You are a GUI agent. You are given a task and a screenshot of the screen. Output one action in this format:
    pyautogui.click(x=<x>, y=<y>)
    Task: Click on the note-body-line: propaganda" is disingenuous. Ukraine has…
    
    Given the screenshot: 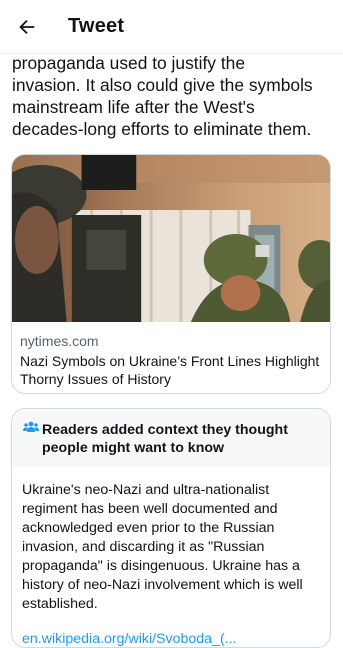 What is the action you would take?
    pyautogui.click(x=161, y=566)
    